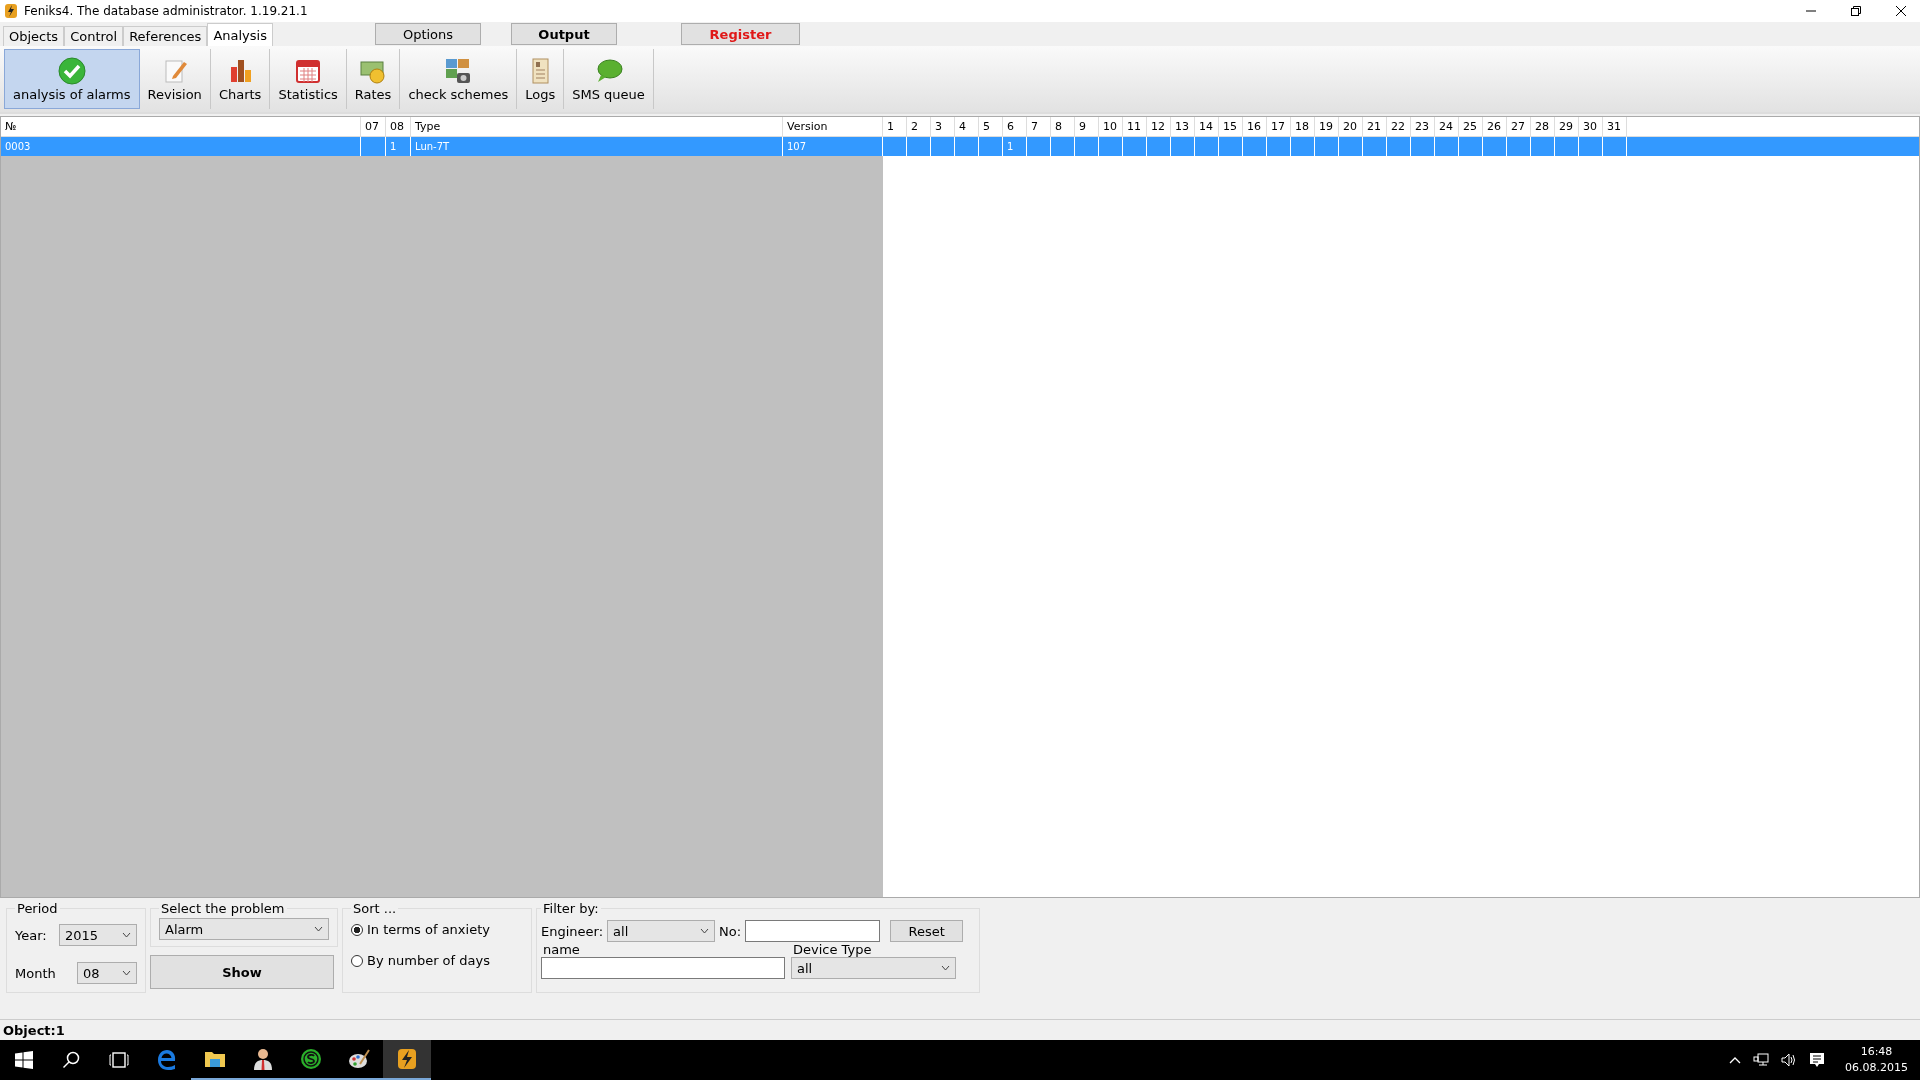  Describe the element at coordinates (24, 1060) in the screenshot. I see `windows-start-icon` at that location.